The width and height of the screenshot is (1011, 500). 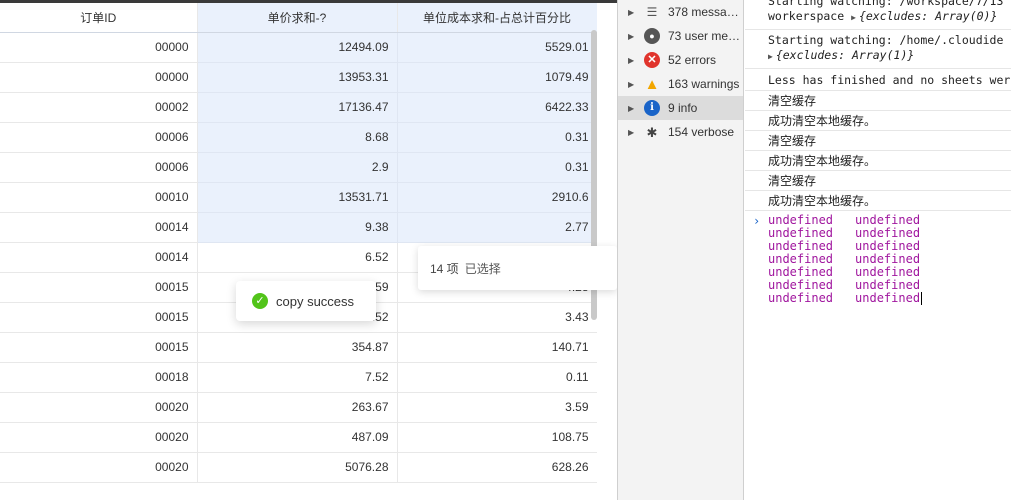 I want to click on cell-unit-price-sum: 12494.09, so click(x=297, y=47).